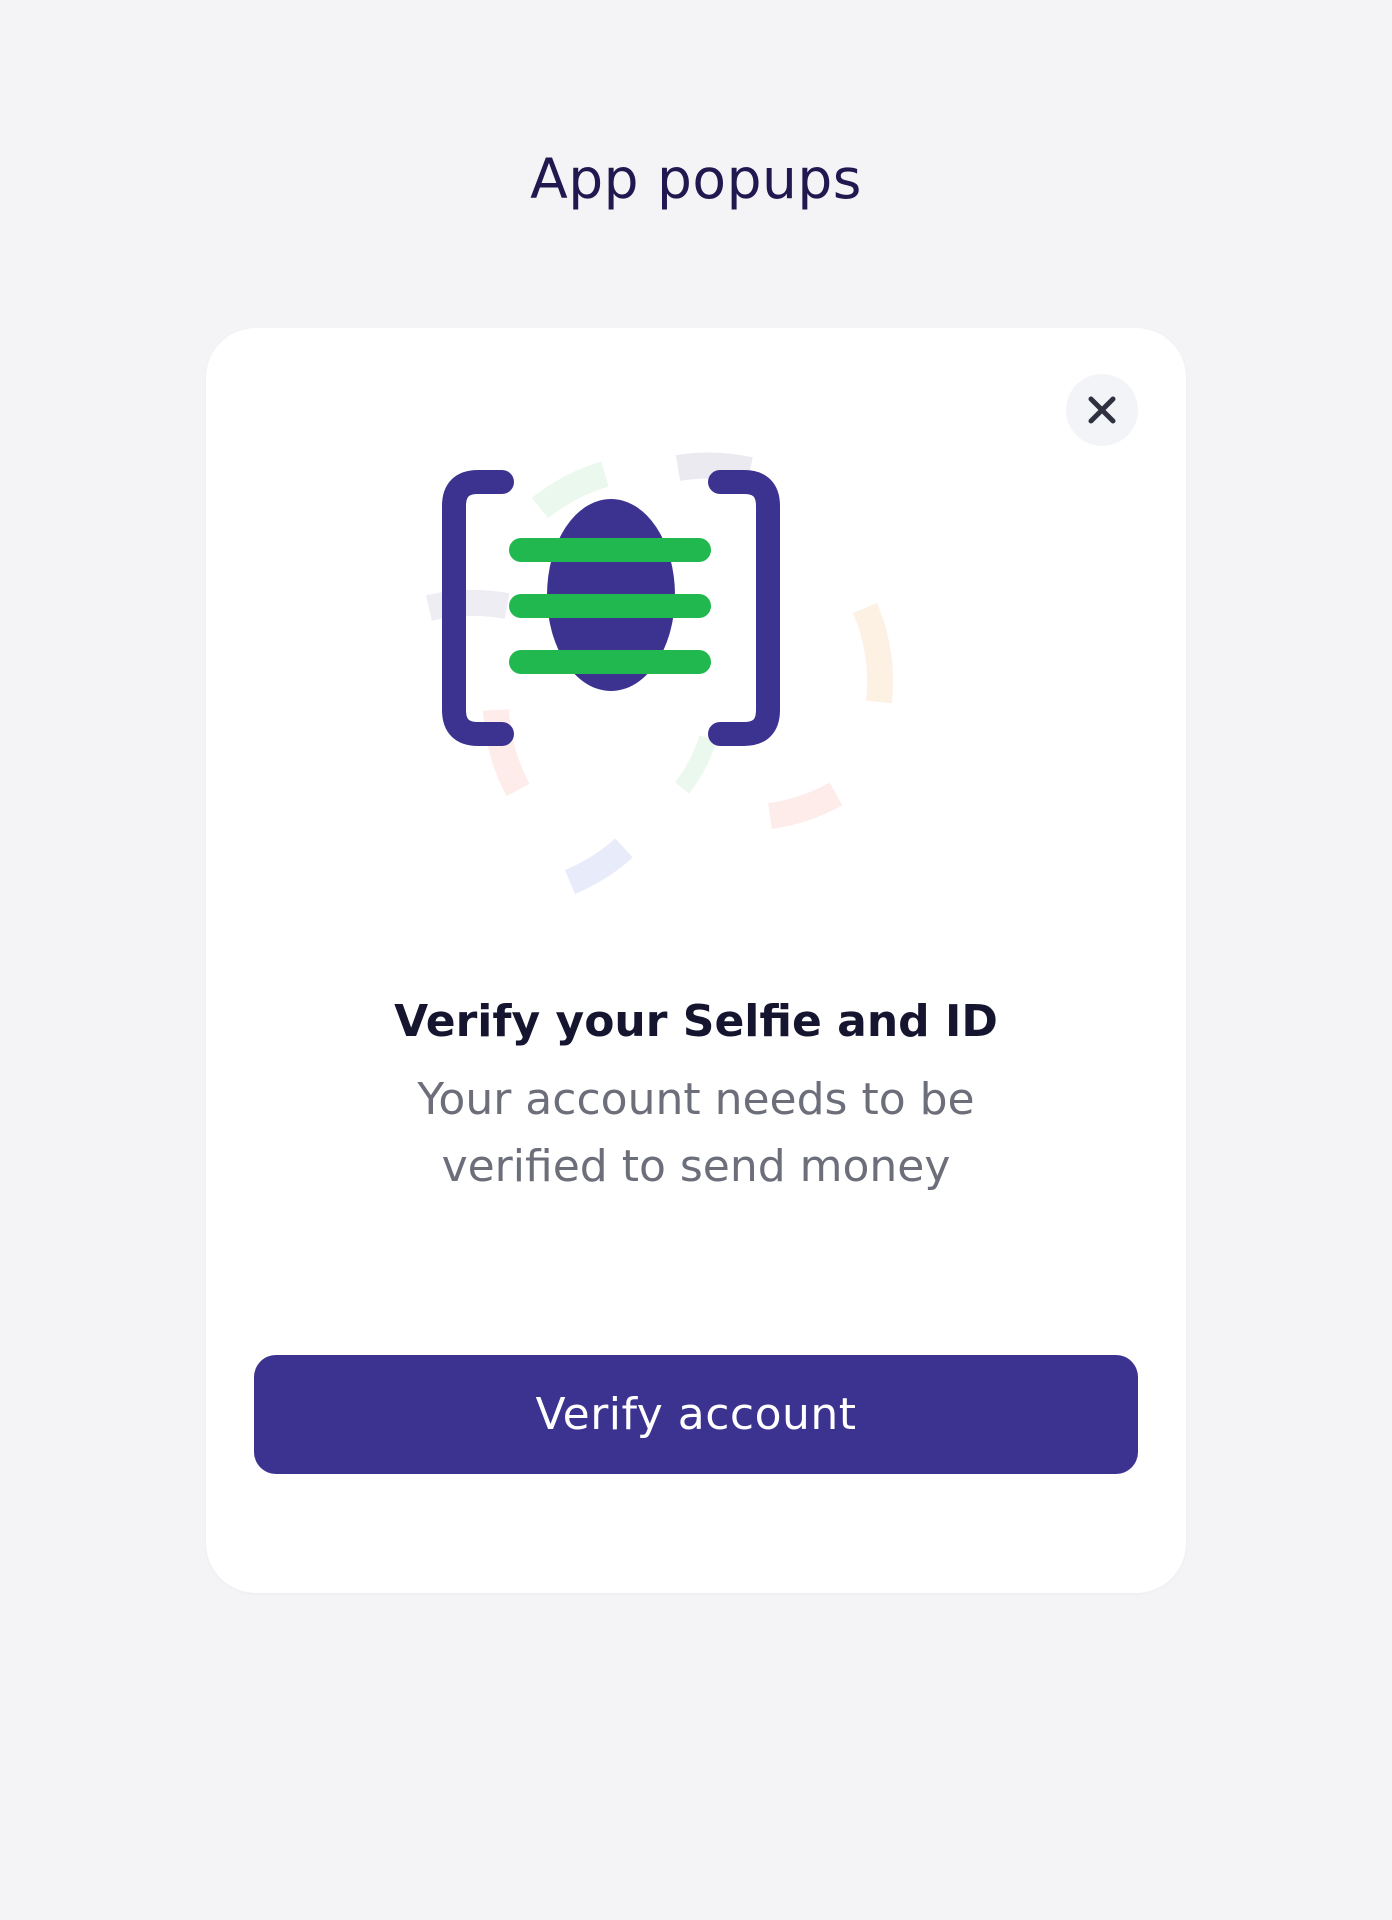  Describe the element at coordinates (696, 1021) in the screenshot. I see `popup-heading: Verify your Selfie and ID` at that location.